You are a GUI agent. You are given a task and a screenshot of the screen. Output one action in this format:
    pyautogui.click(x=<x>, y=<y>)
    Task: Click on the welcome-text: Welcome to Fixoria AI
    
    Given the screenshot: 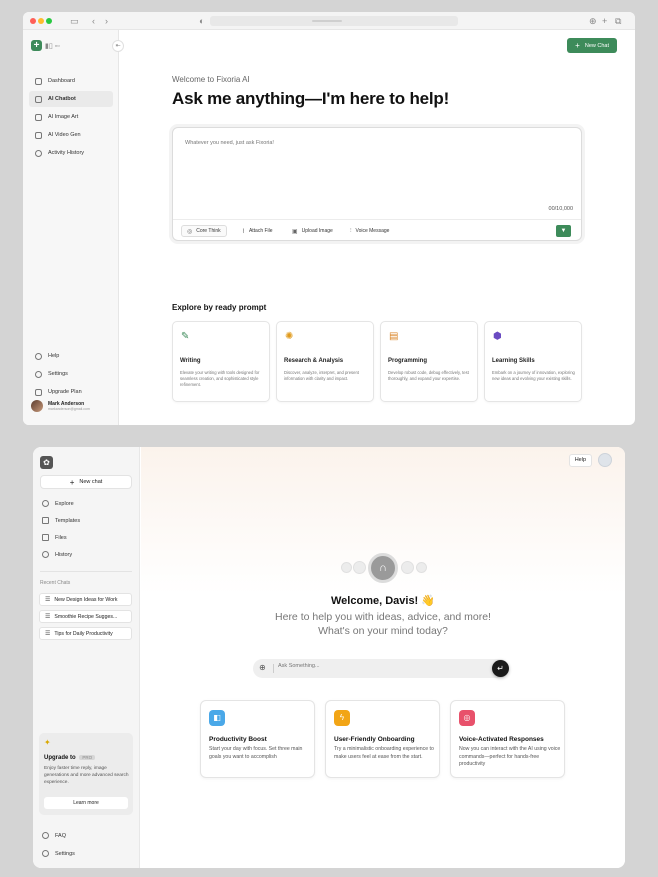 What is the action you would take?
    pyautogui.click(x=211, y=79)
    